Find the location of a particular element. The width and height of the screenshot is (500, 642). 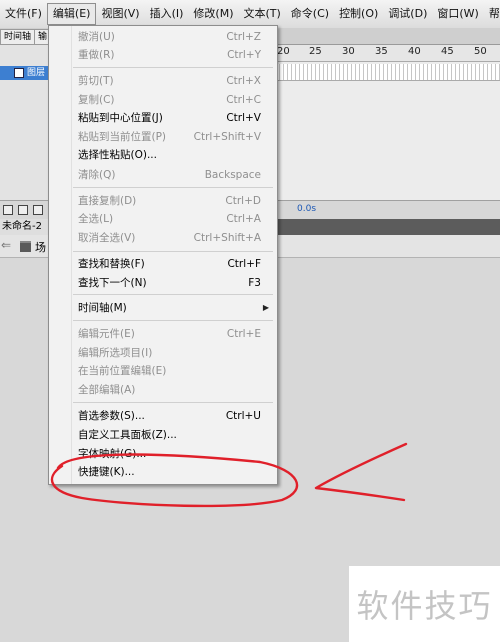

menu-help: 帮助 is located at coordinates (492, 14).